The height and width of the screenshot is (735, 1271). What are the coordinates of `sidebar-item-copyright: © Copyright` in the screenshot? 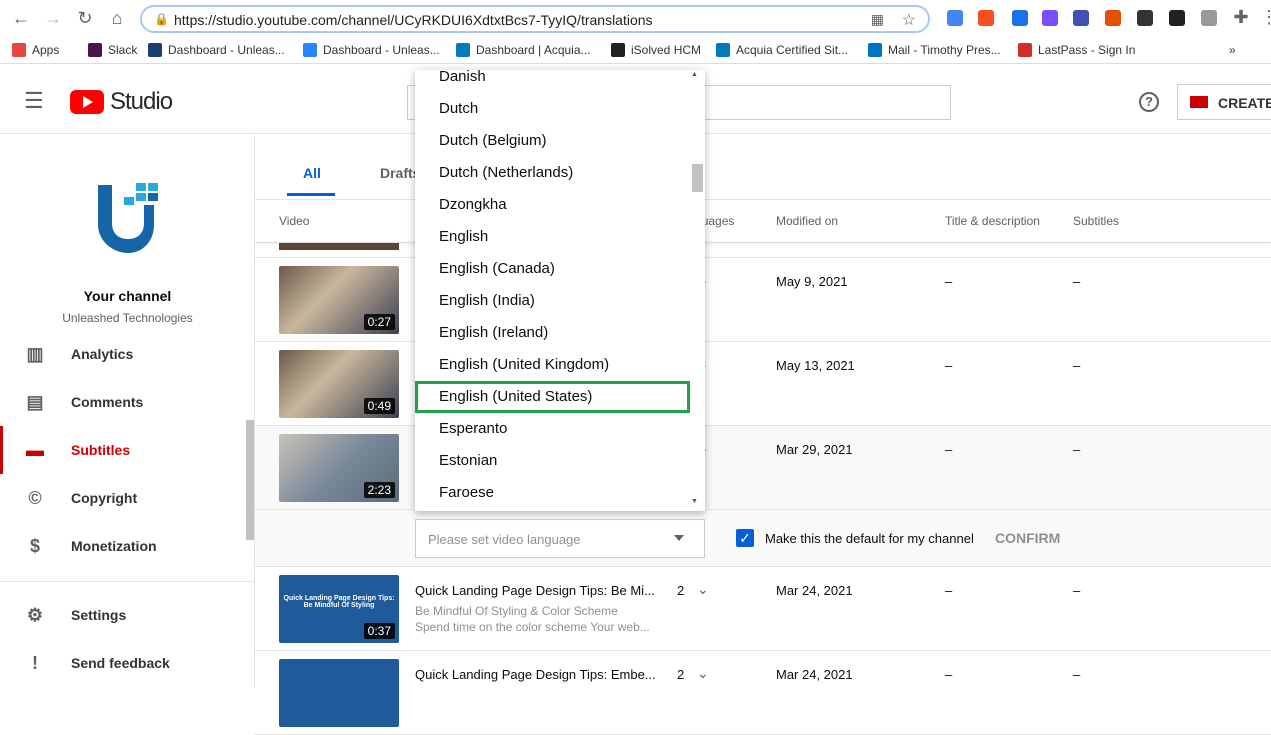 It's located at (127, 498).